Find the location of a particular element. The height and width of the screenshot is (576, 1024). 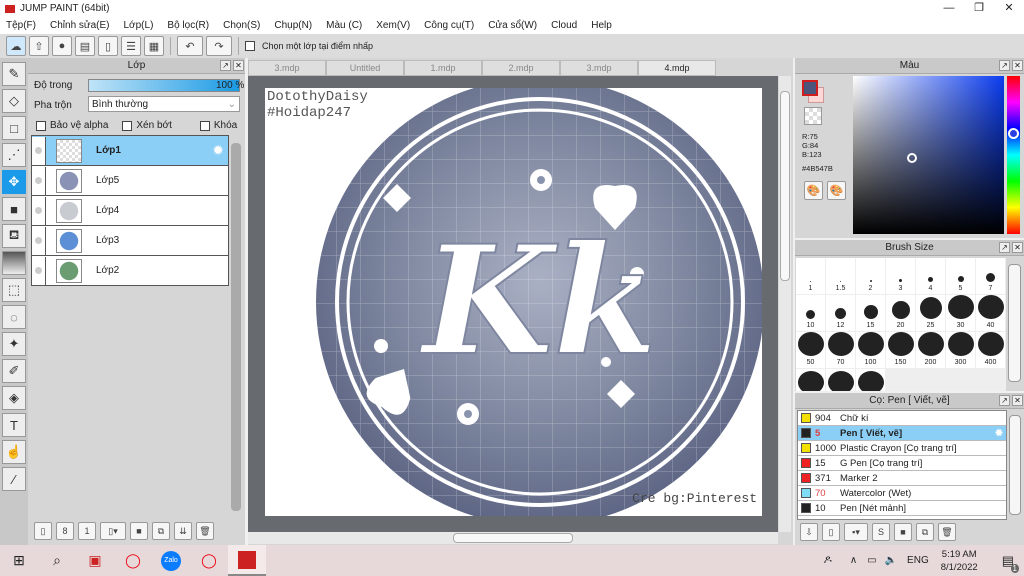

people-icon: ዶ is located at coordinates (828, 560).